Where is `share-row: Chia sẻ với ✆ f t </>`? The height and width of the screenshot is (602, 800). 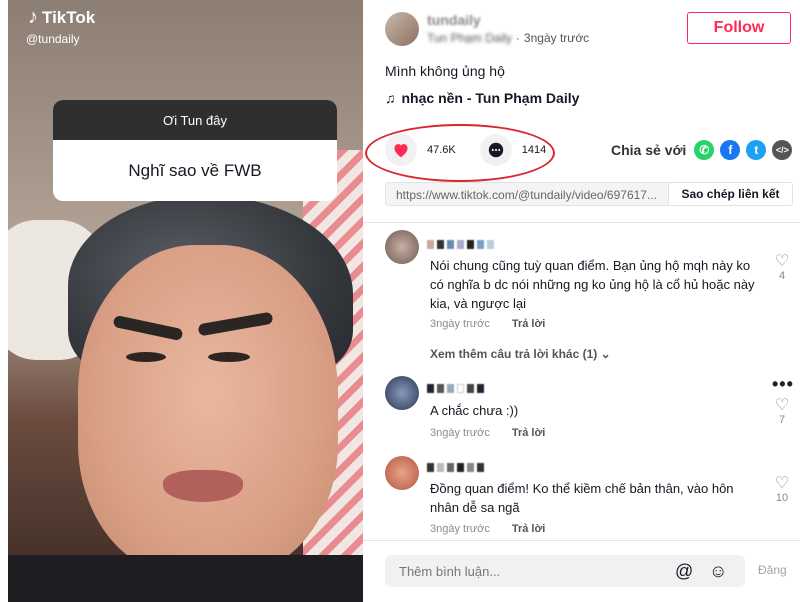
share-row: Chia sẻ với ✆ f t </> is located at coordinates (702, 150).